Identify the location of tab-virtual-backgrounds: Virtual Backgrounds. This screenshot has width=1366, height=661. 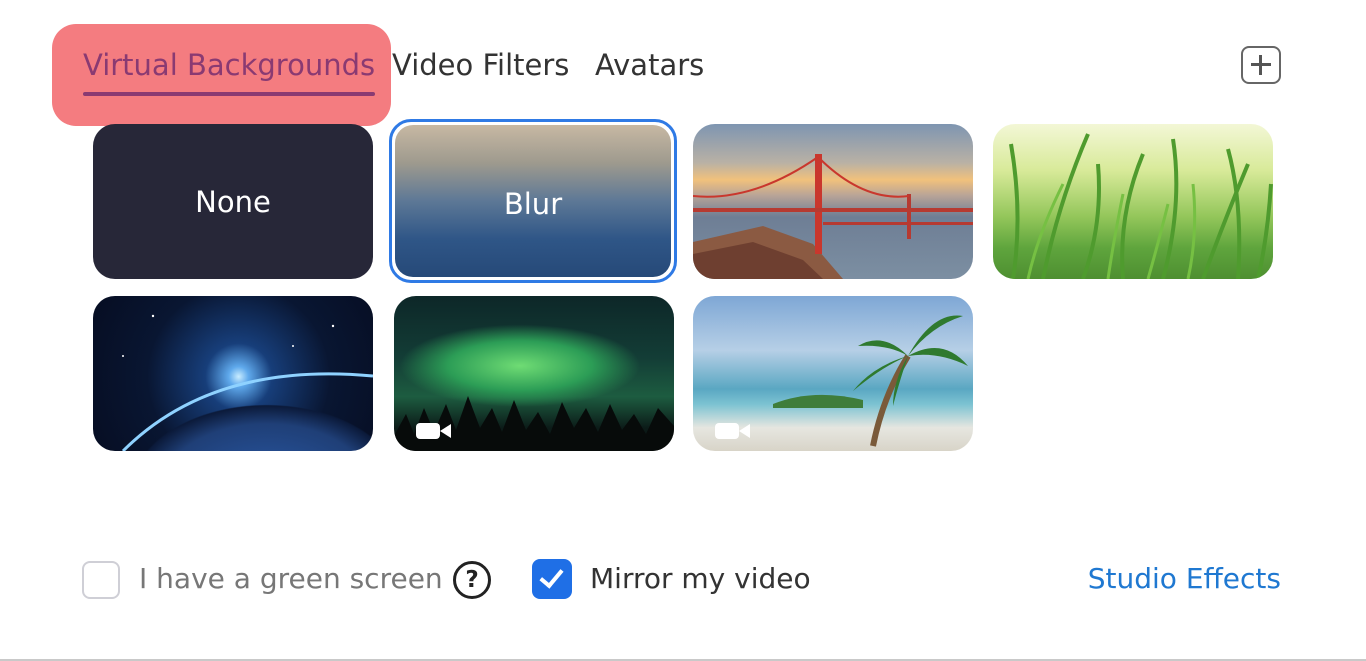
(229, 72).